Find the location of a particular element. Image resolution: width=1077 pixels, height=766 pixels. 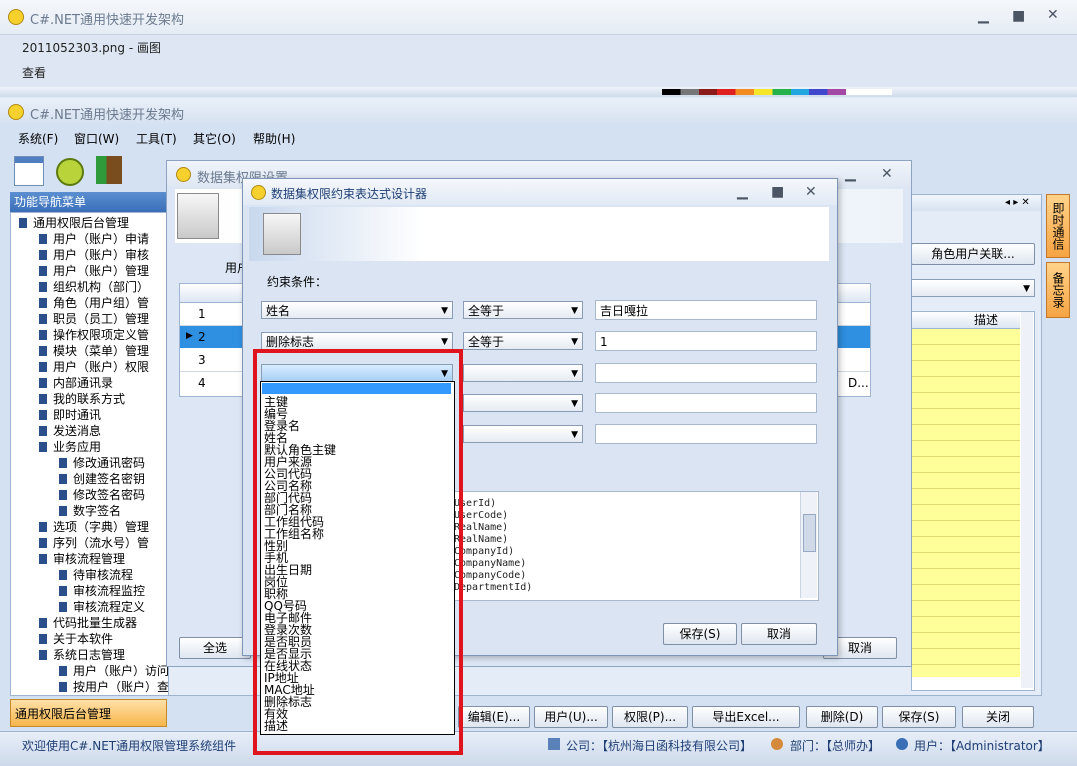

op-select-1: 全等于 ▼ is located at coordinates (523, 310).